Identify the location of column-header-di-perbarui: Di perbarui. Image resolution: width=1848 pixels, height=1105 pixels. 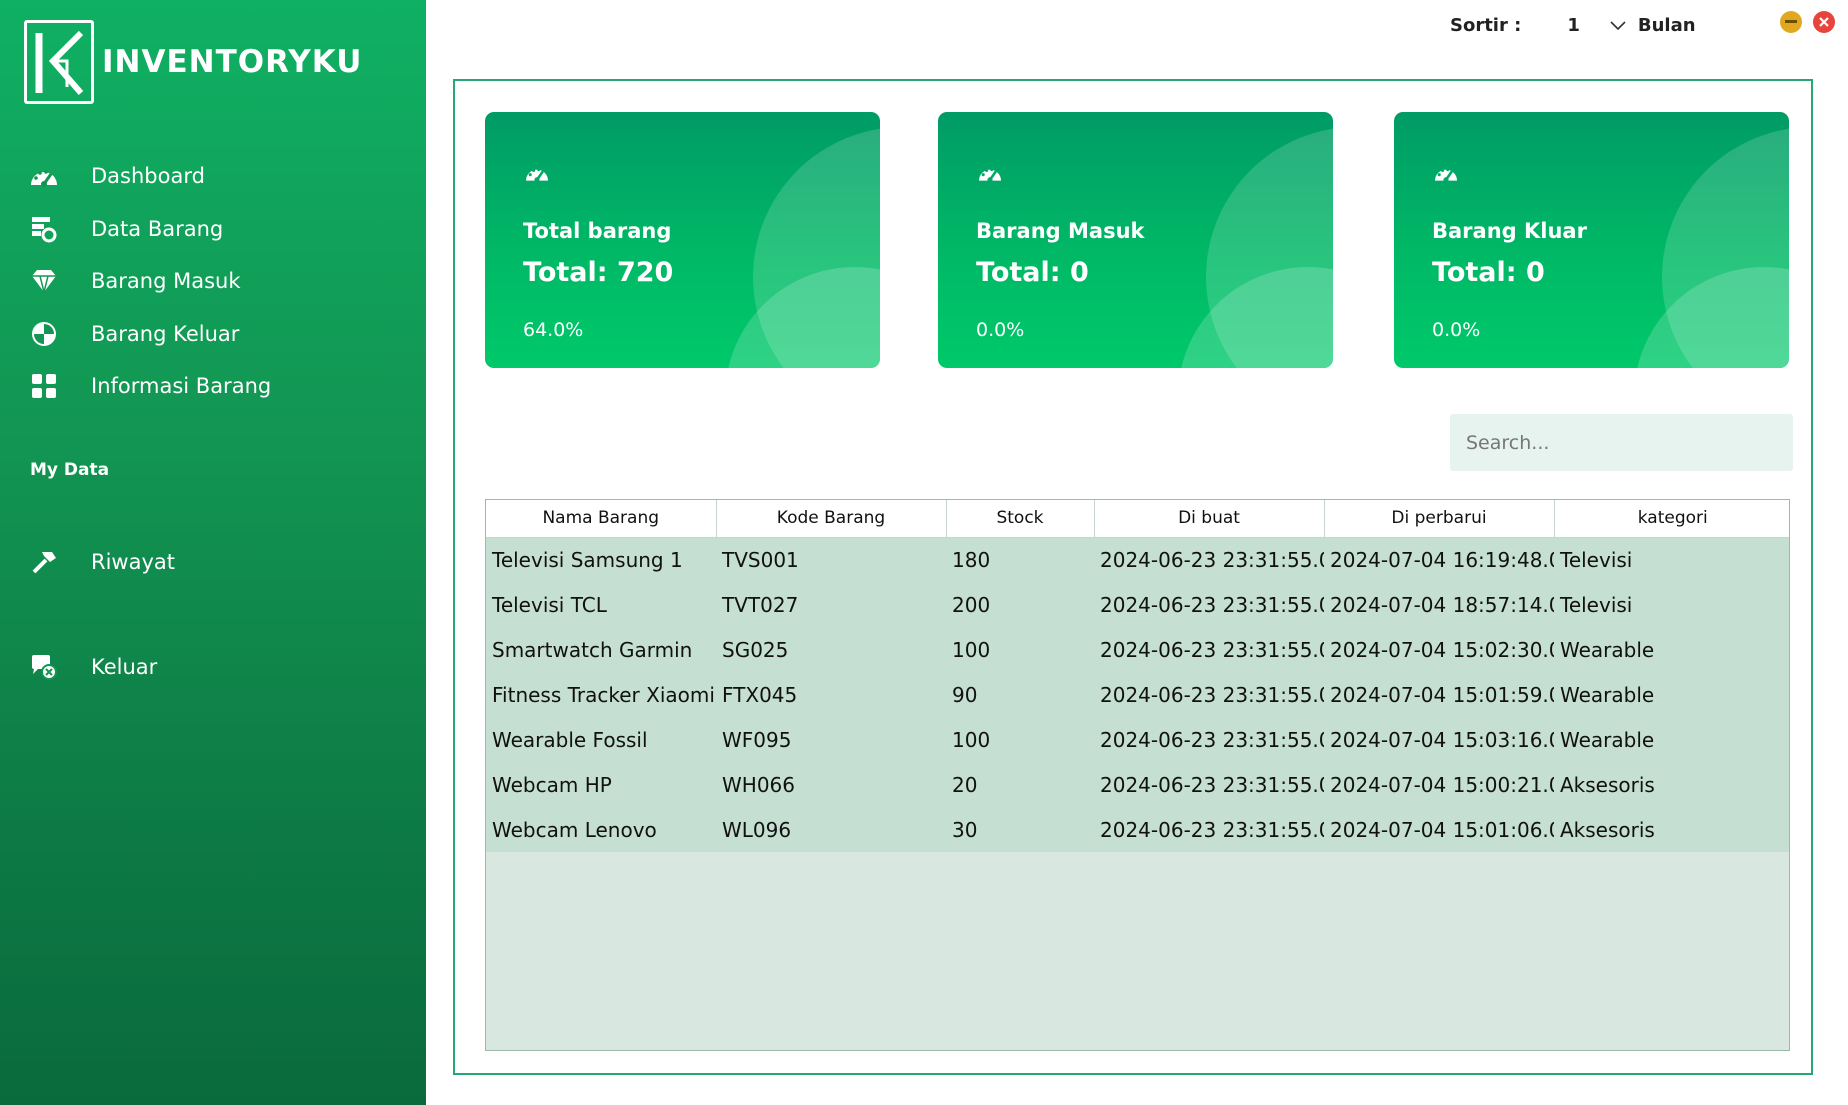
(1439, 519).